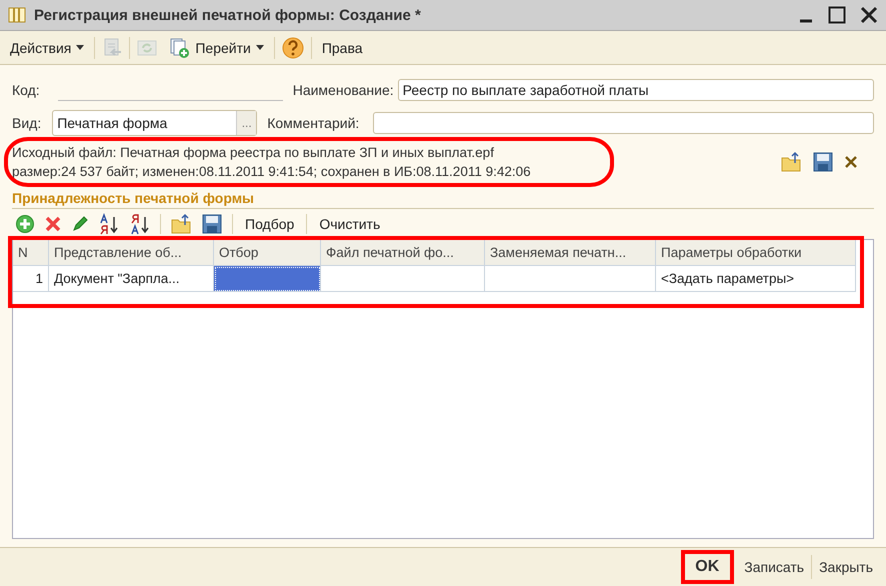 The width and height of the screenshot is (886, 586). I want to click on column-header: Отбор, so click(267, 253).